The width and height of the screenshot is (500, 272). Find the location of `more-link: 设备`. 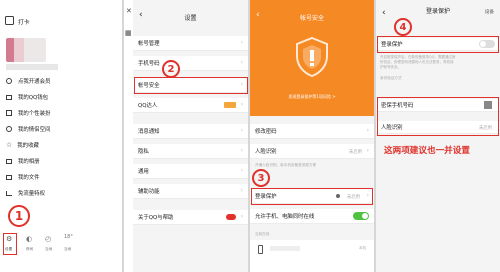

more-link: 设备 is located at coordinates (489, 12).